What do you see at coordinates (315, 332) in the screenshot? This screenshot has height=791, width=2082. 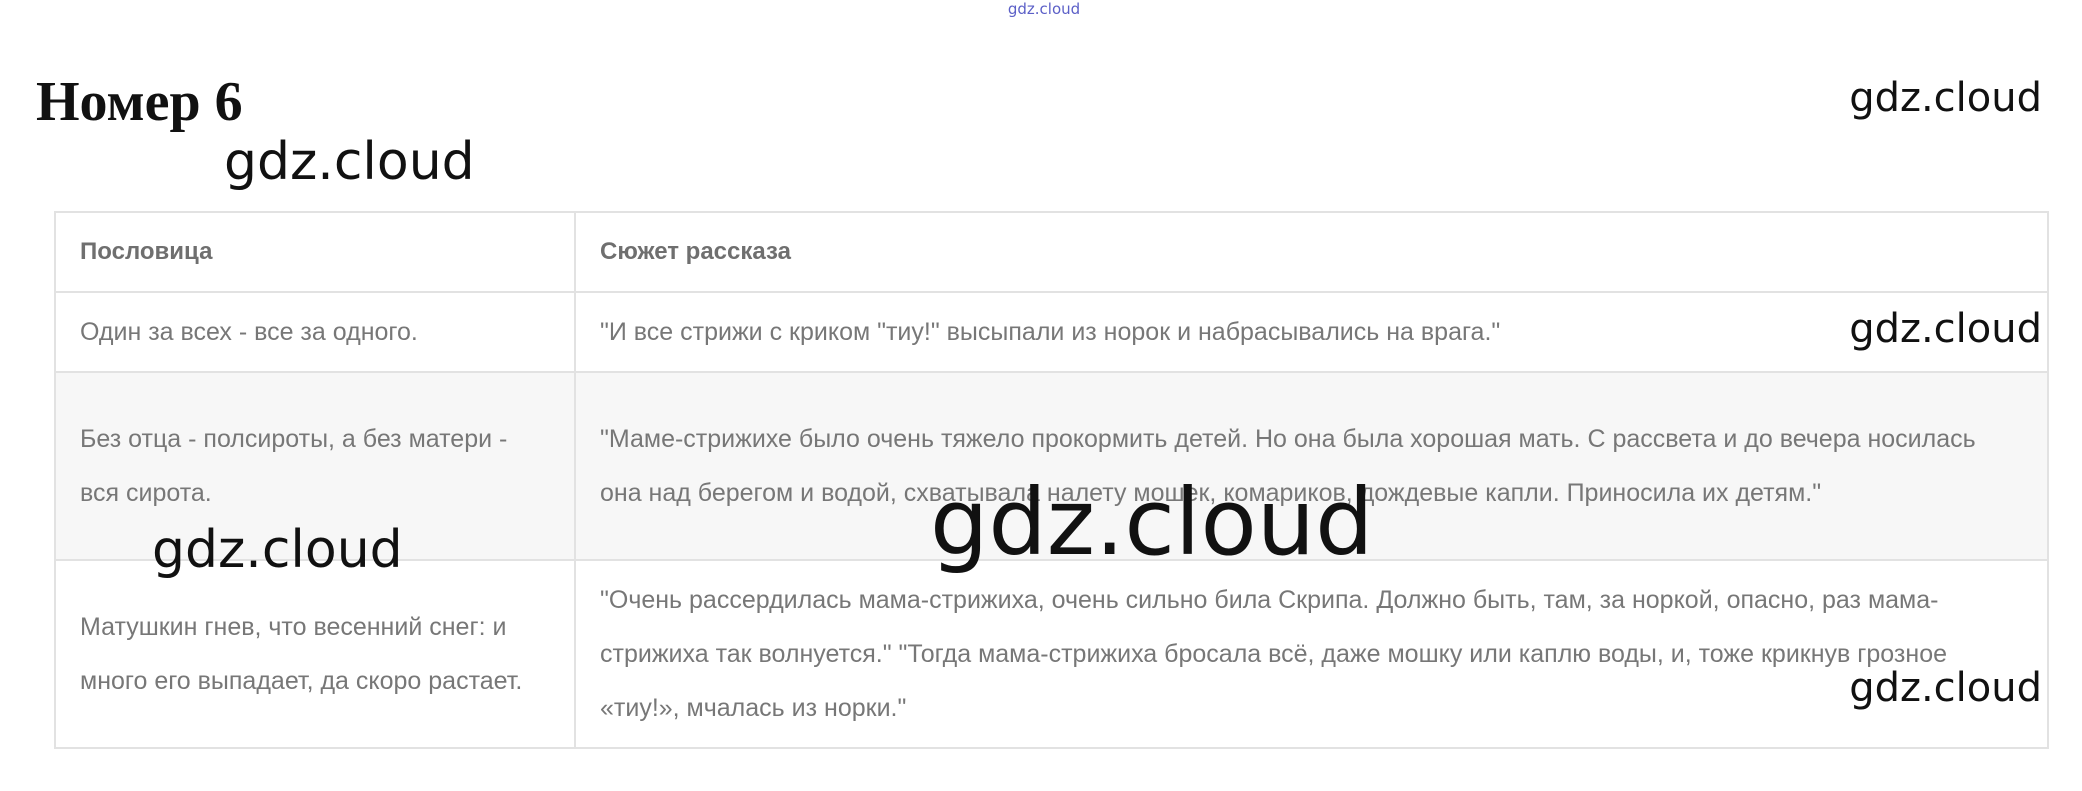 I see `proverb-cell: Один за всех - все за одного.` at bounding box center [315, 332].